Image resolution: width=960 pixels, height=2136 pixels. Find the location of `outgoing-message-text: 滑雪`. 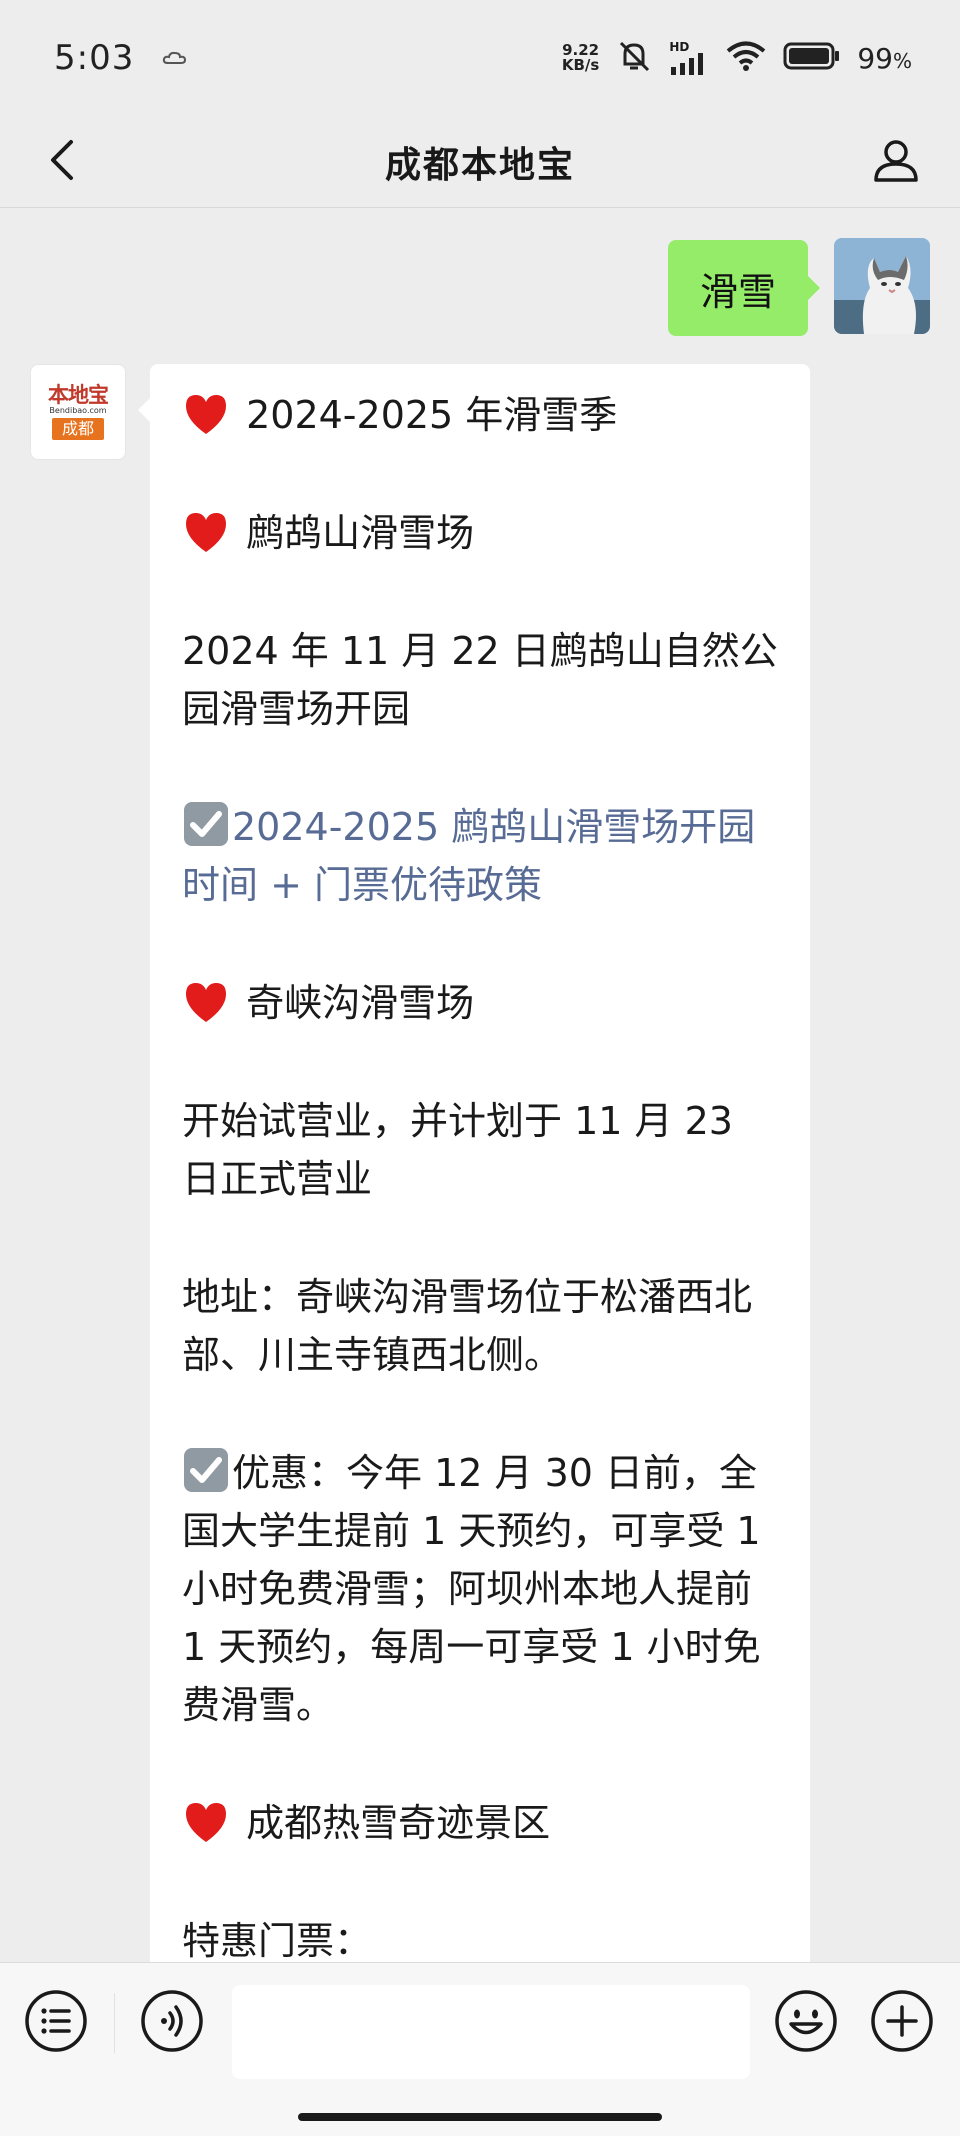

outgoing-message-text: 滑雪 is located at coordinates (737, 291).